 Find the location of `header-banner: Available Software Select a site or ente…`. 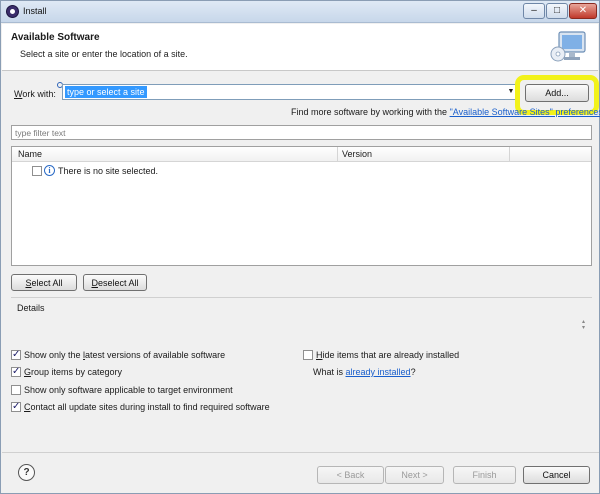

header-banner: Available Software Select a site or ente… is located at coordinates (300, 47).